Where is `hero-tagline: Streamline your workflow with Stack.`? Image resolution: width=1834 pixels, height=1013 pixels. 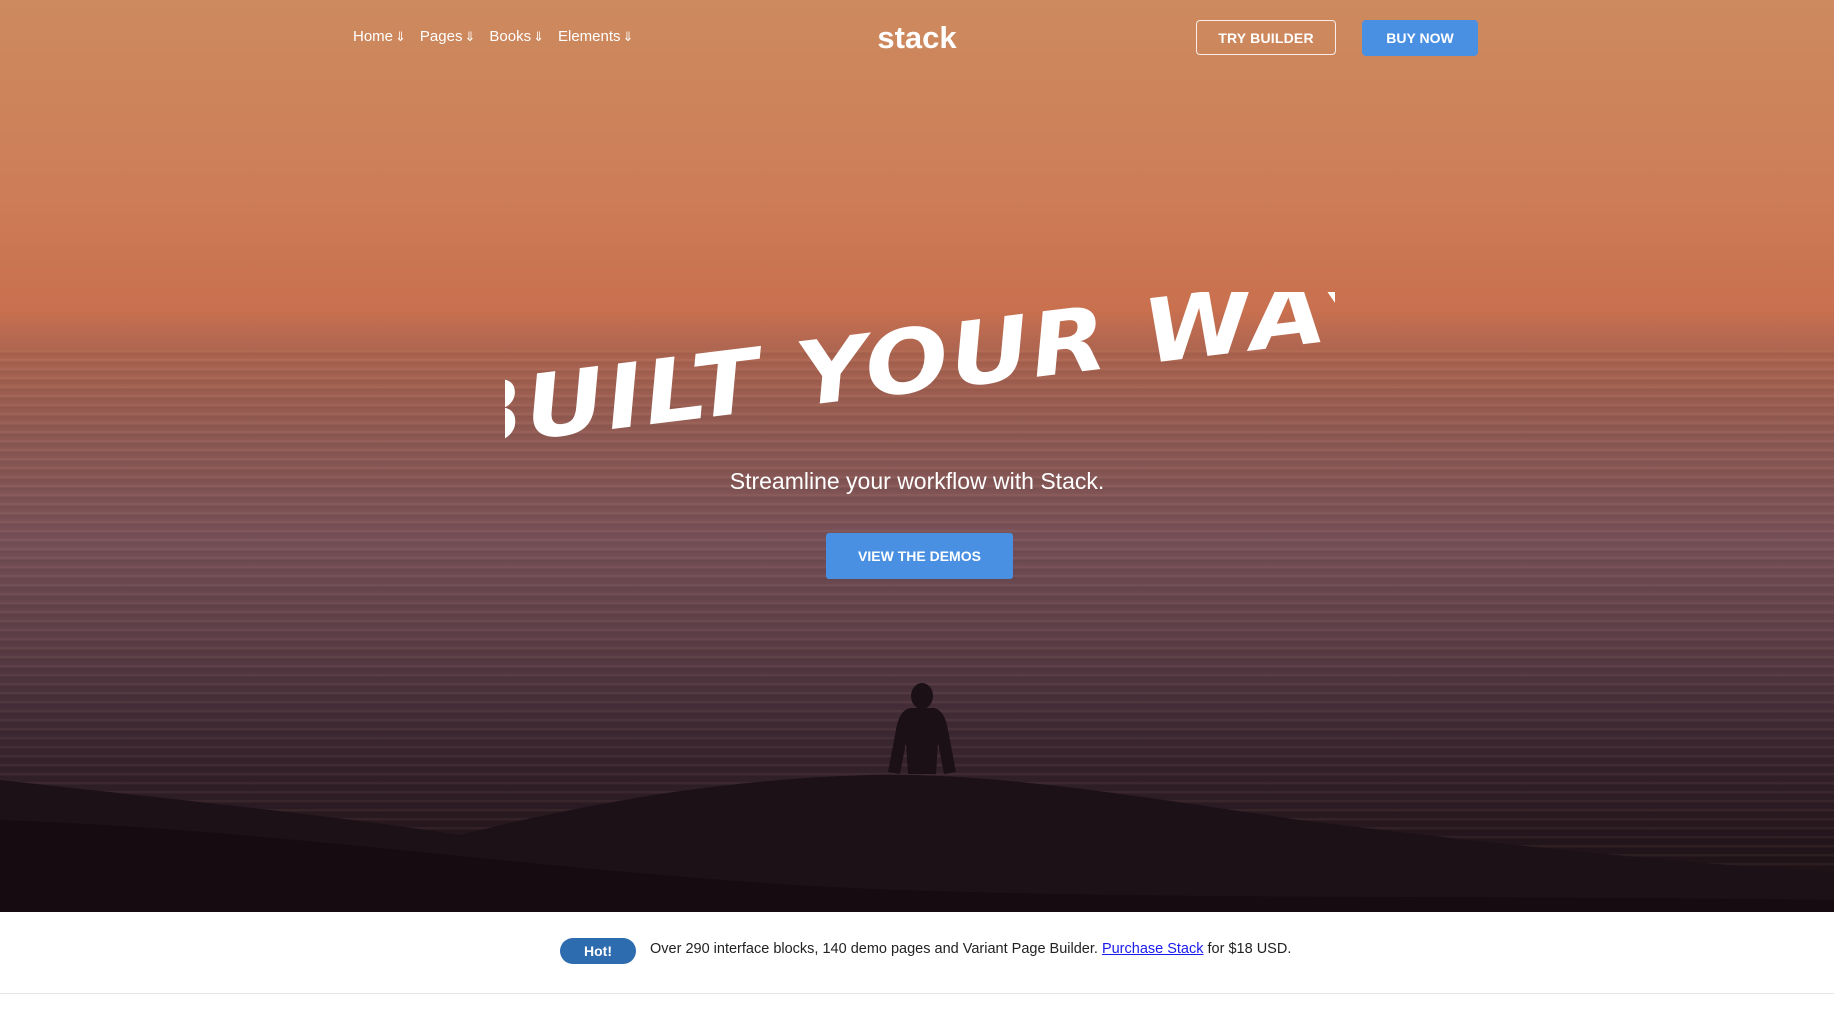 hero-tagline: Streamline your workflow with Stack. is located at coordinates (917, 481).